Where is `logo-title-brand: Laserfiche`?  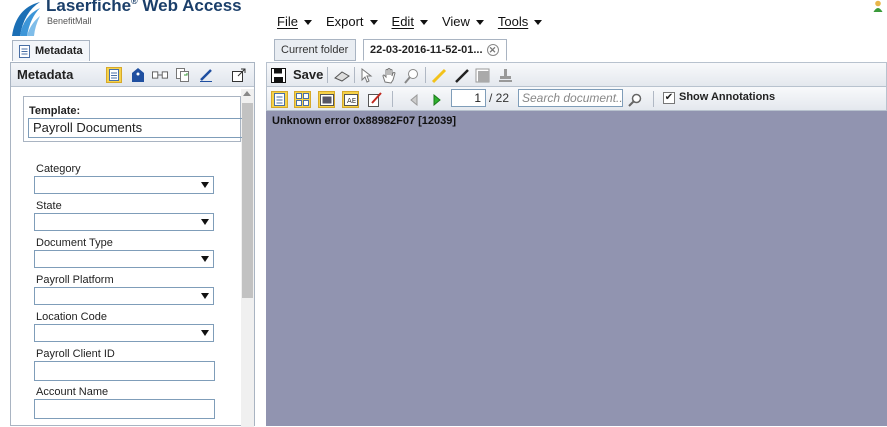 logo-title-brand: Laserfiche is located at coordinates (89, 7).